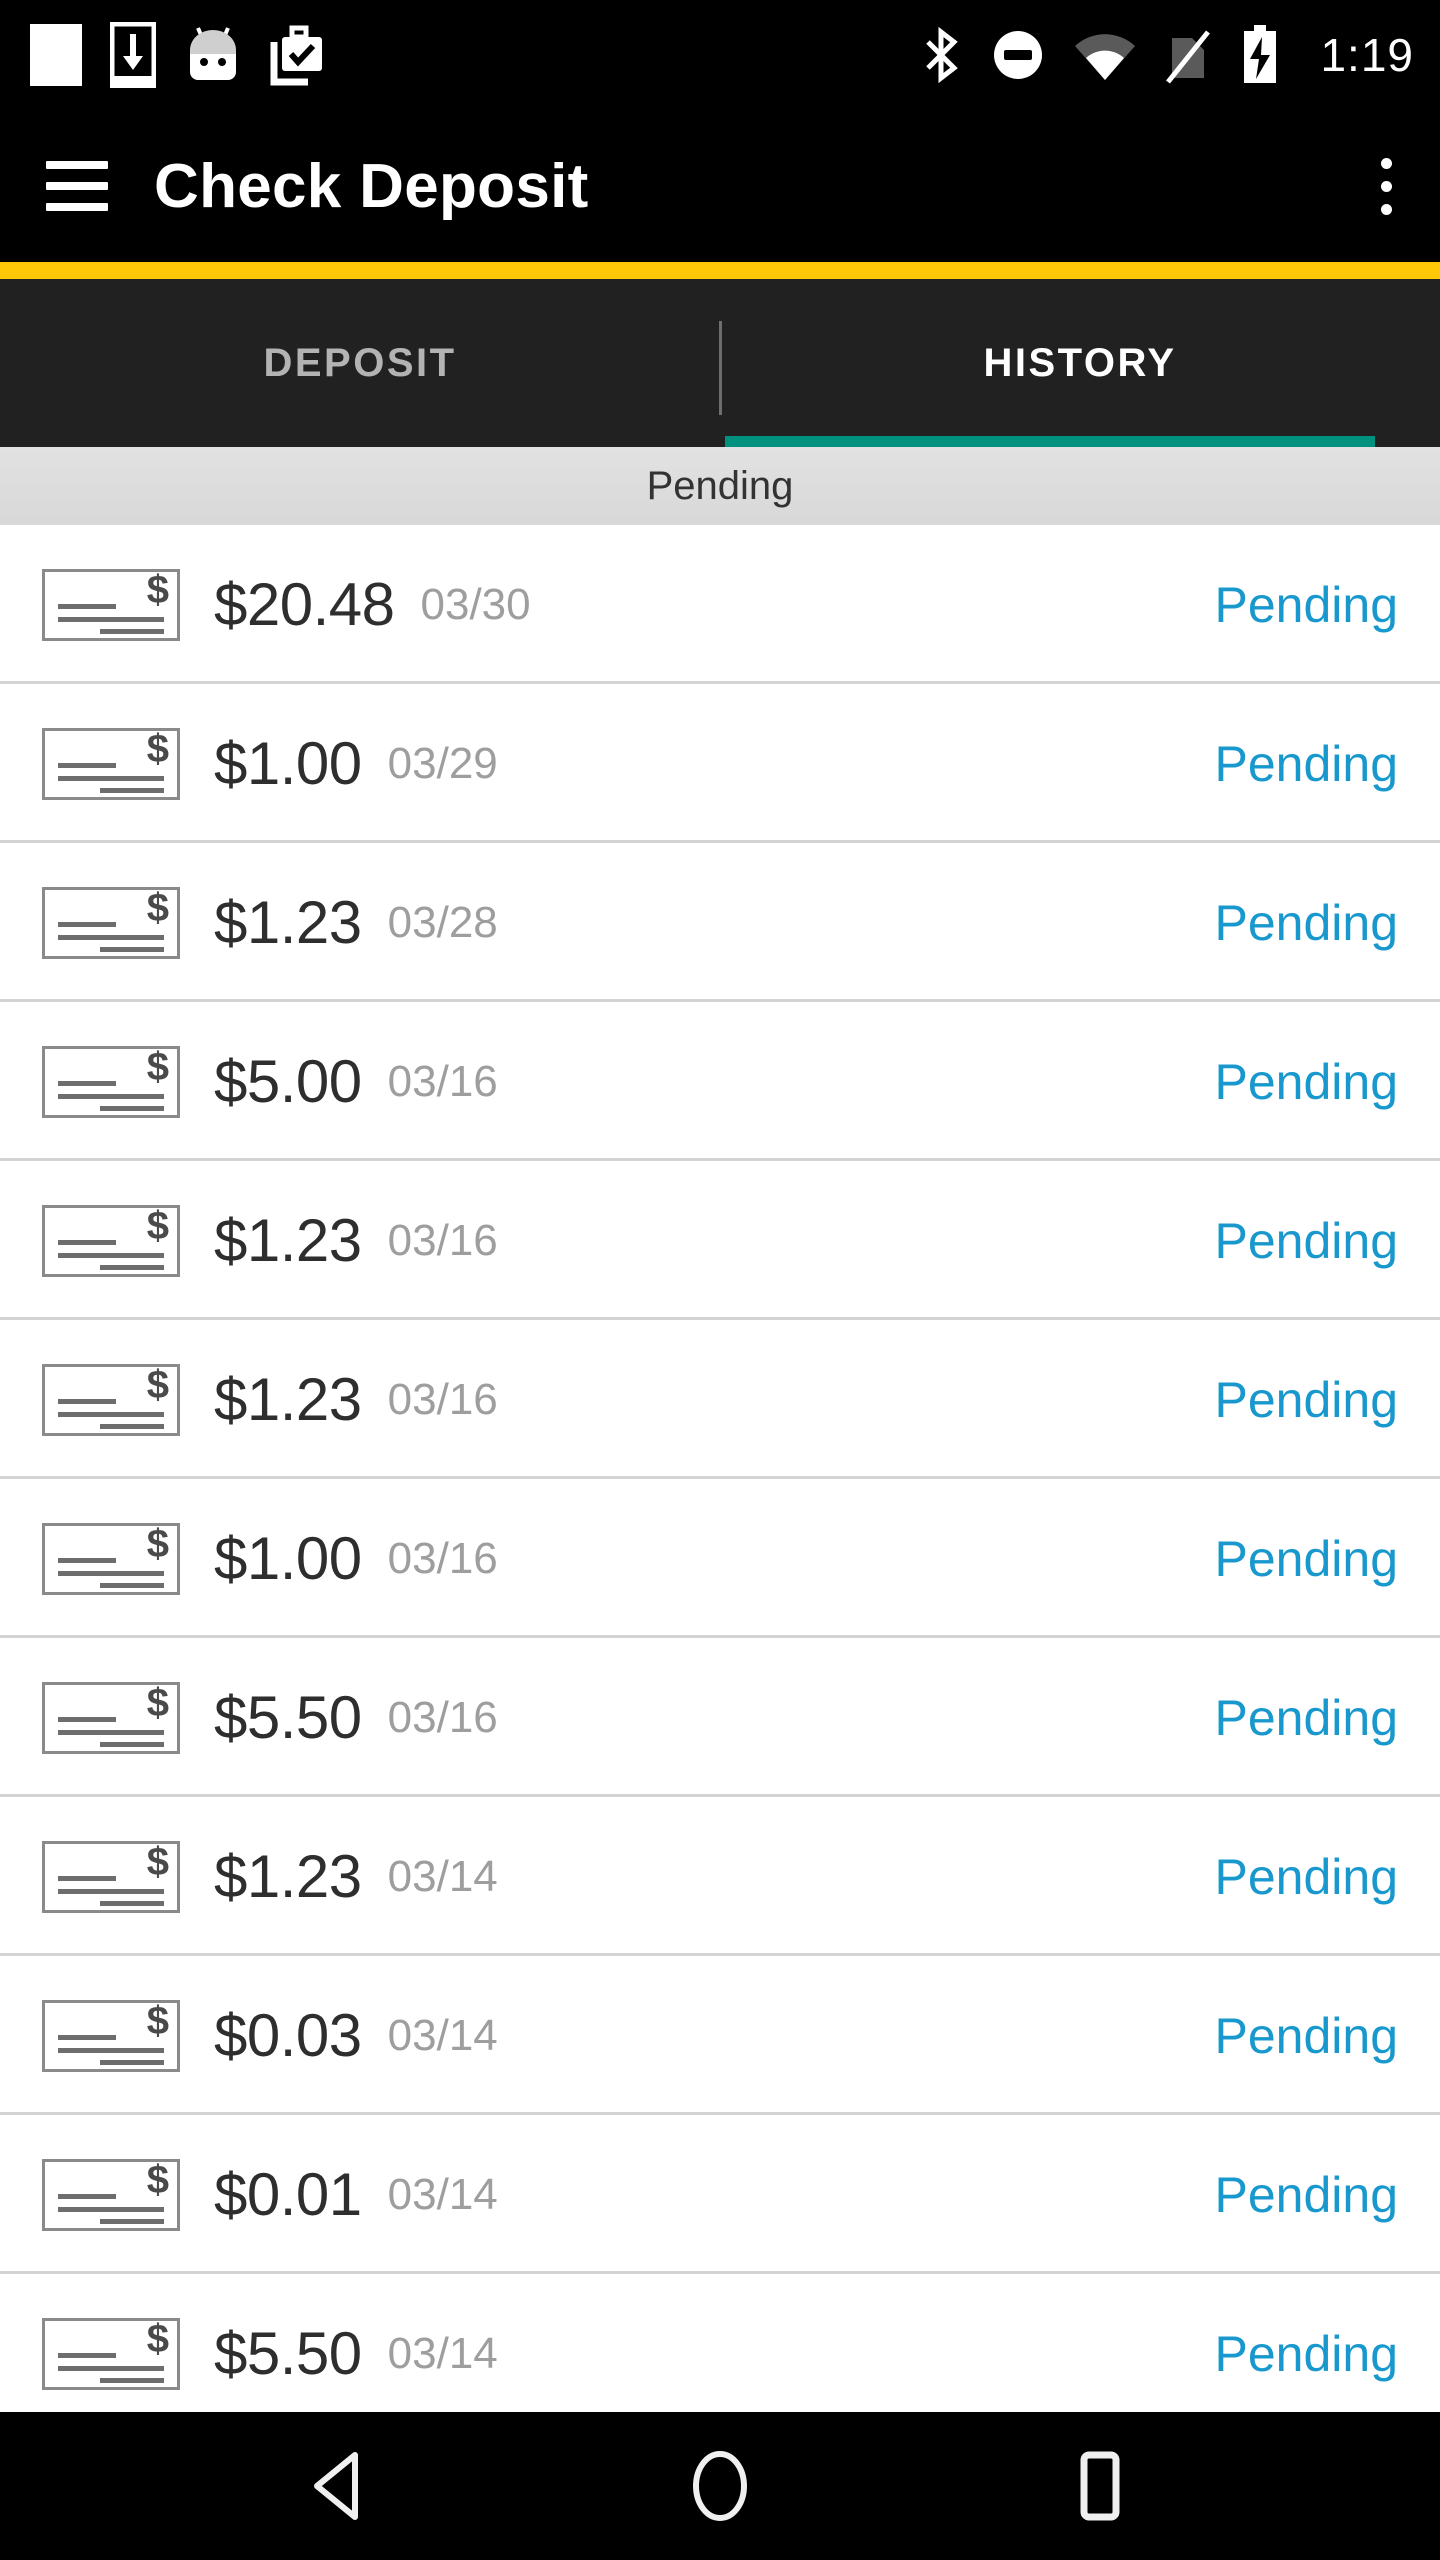  What do you see at coordinates (442, 763) in the screenshot?
I see `deposit-date: 03/29` at bounding box center [442, 763].